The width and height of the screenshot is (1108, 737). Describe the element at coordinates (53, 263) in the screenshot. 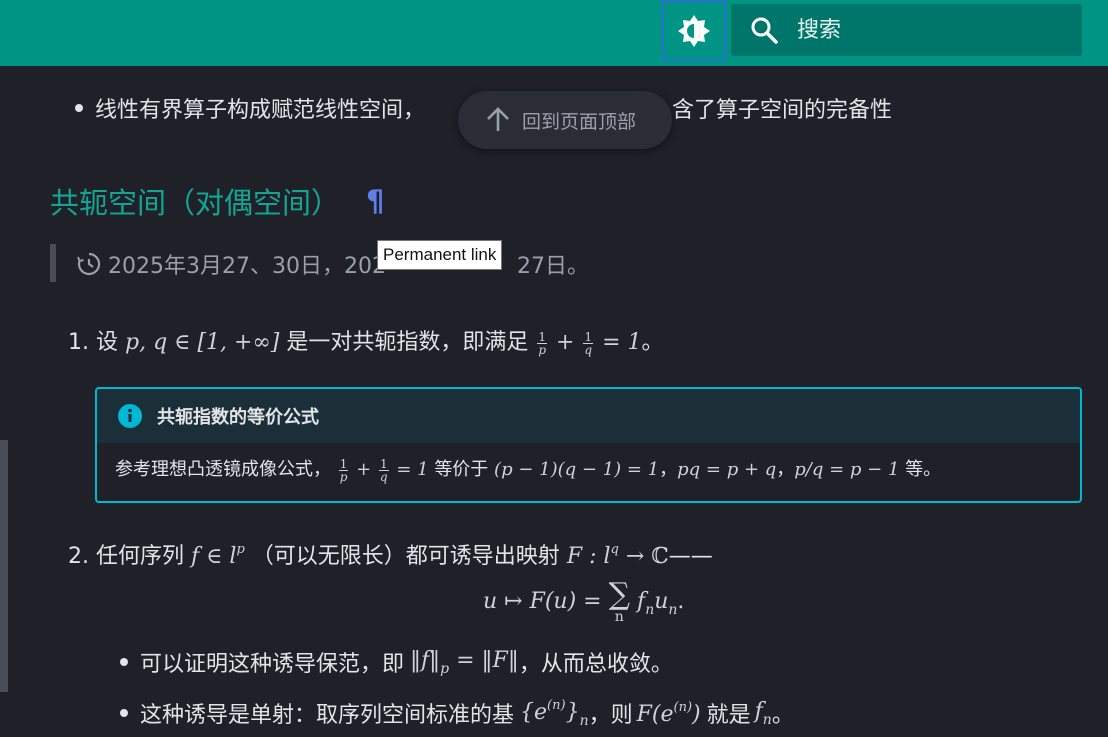

I see `blockquote-bar` at that location.